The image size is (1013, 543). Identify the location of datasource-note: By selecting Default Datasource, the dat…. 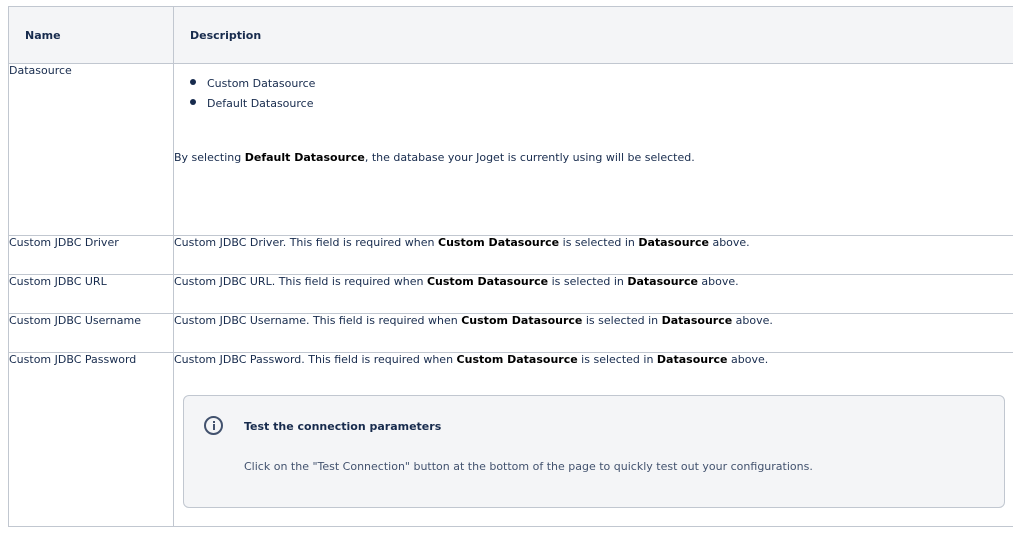
(434, 157).